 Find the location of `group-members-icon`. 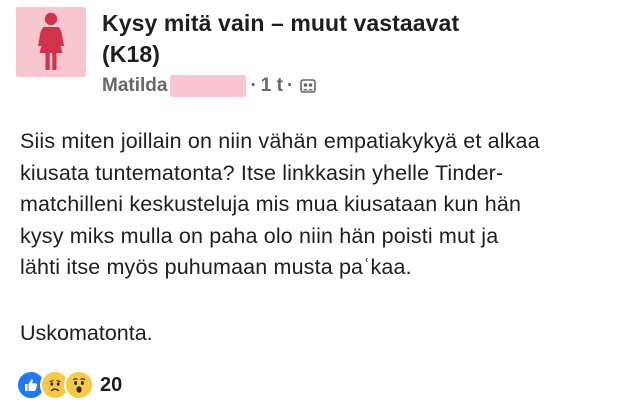

group-members-icon is located at coordinates (308, 86).